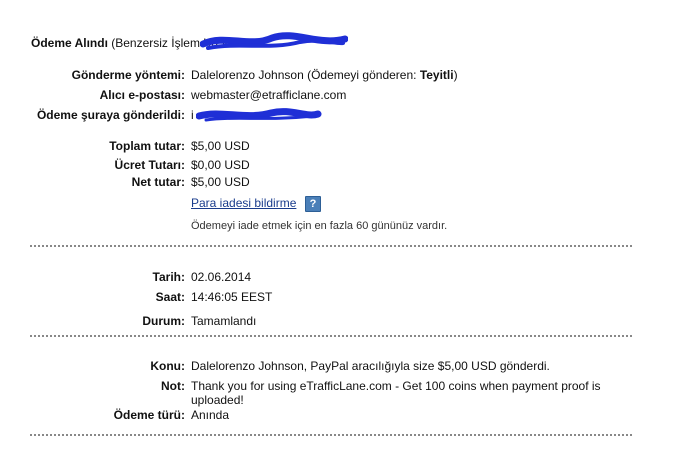 The height and width of the screenshot is (456, 675). What do you see at coordinates (337, 416) in the screenshot?
I see `payment-type-row: Ödeme türü: Anında` at bounding box center [337, 416].